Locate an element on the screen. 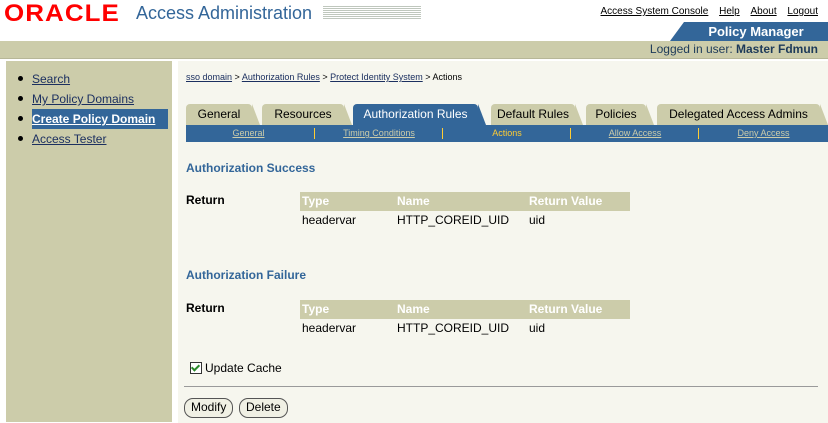 The width and height of the screenshot is (828, 423). subtab-link: Allow Access is located at coordinates (635, 133).